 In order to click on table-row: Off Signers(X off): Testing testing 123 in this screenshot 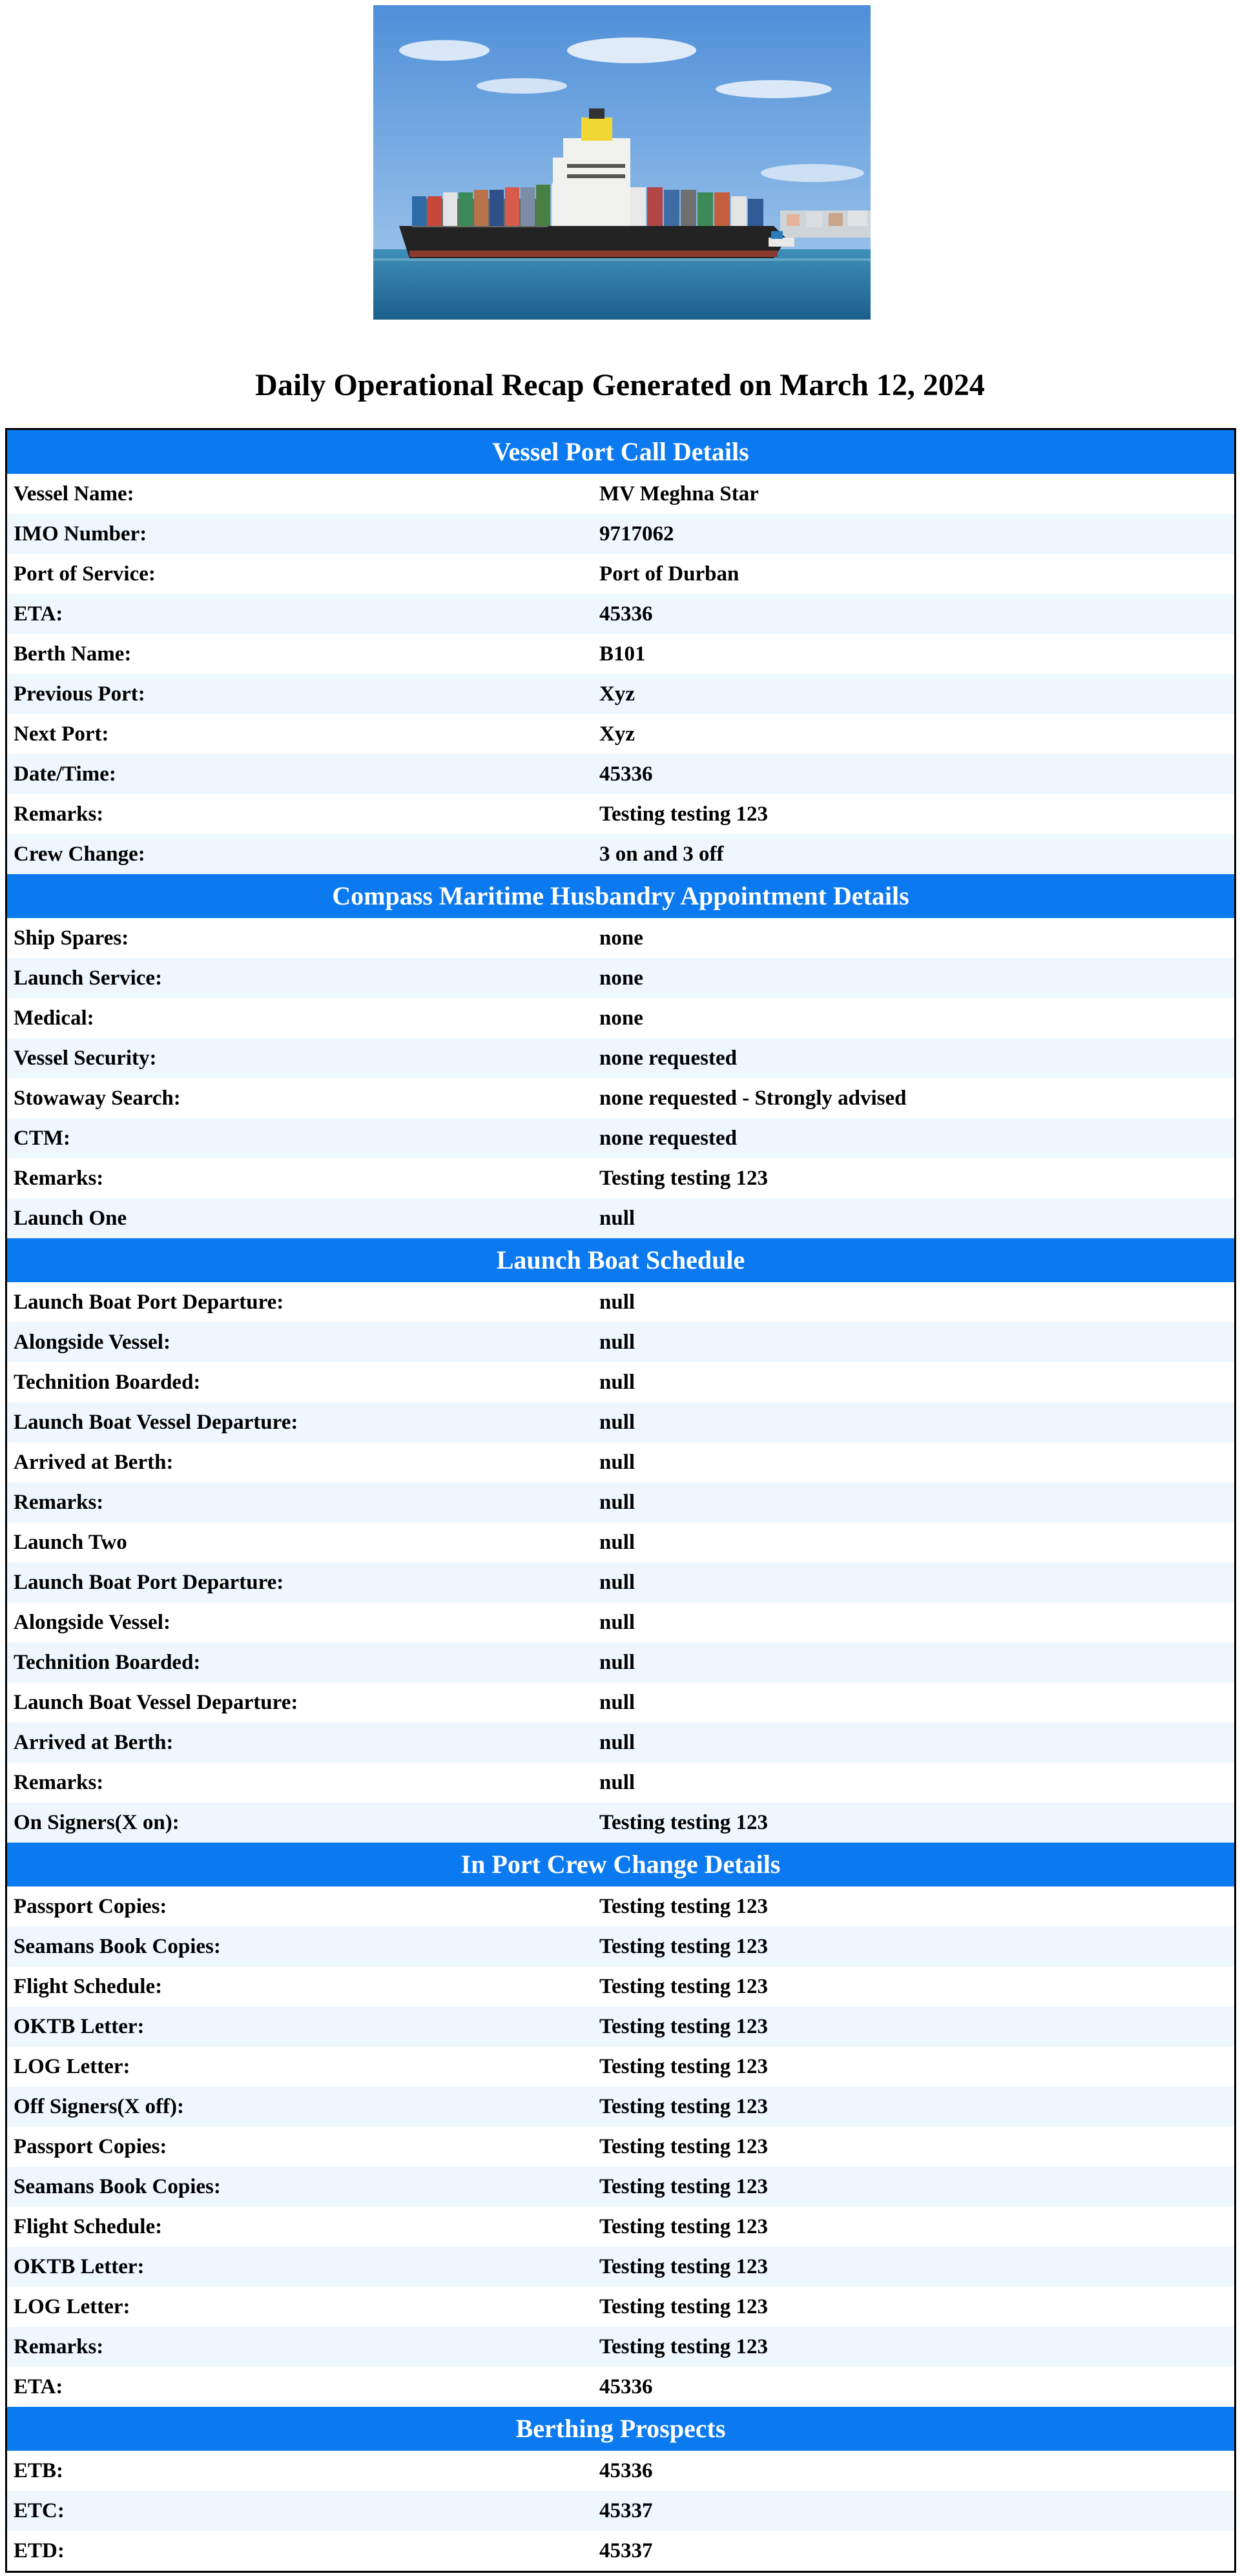, I will do `click(620, 2107)`.